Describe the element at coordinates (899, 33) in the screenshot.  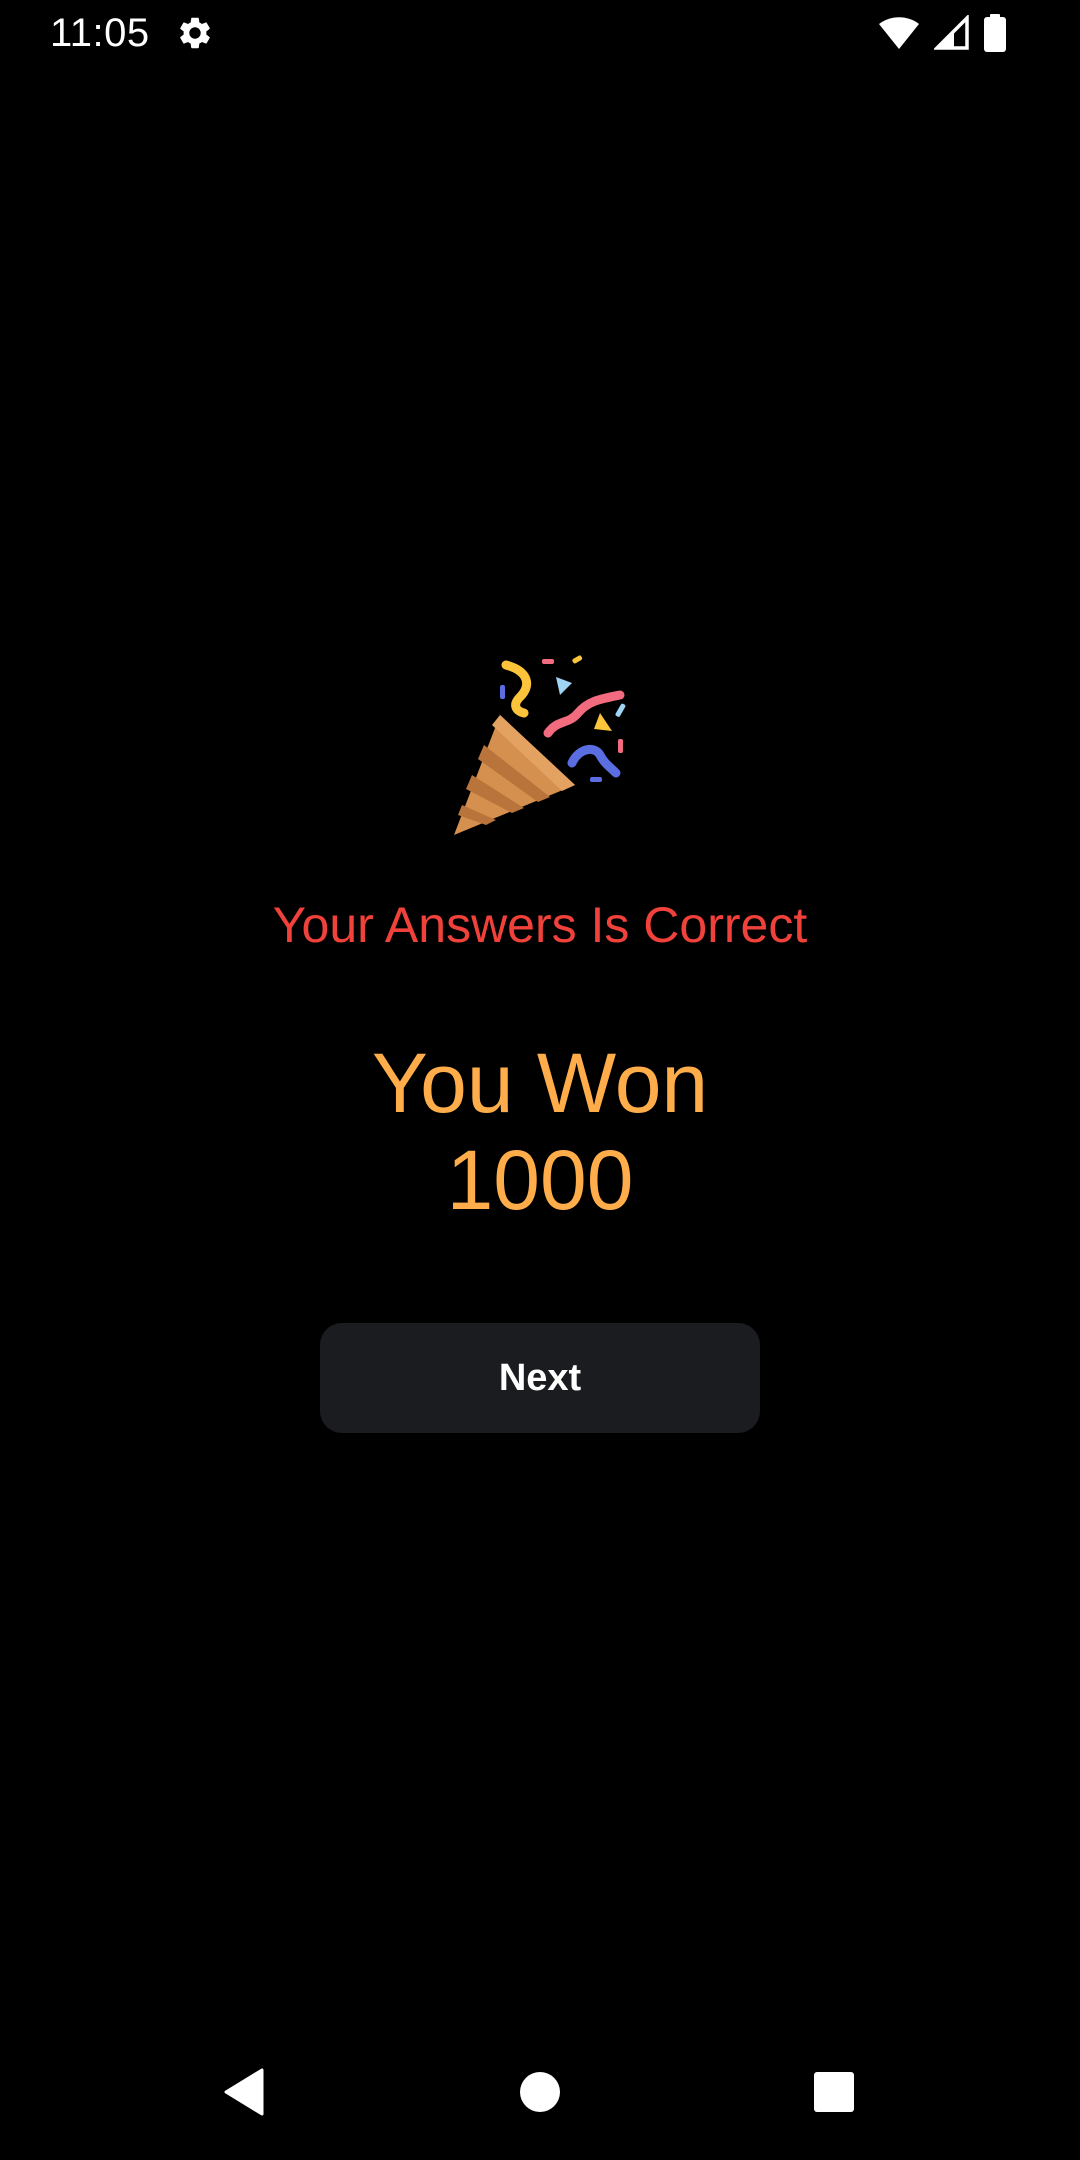
I see `wifi-icon` at that location.